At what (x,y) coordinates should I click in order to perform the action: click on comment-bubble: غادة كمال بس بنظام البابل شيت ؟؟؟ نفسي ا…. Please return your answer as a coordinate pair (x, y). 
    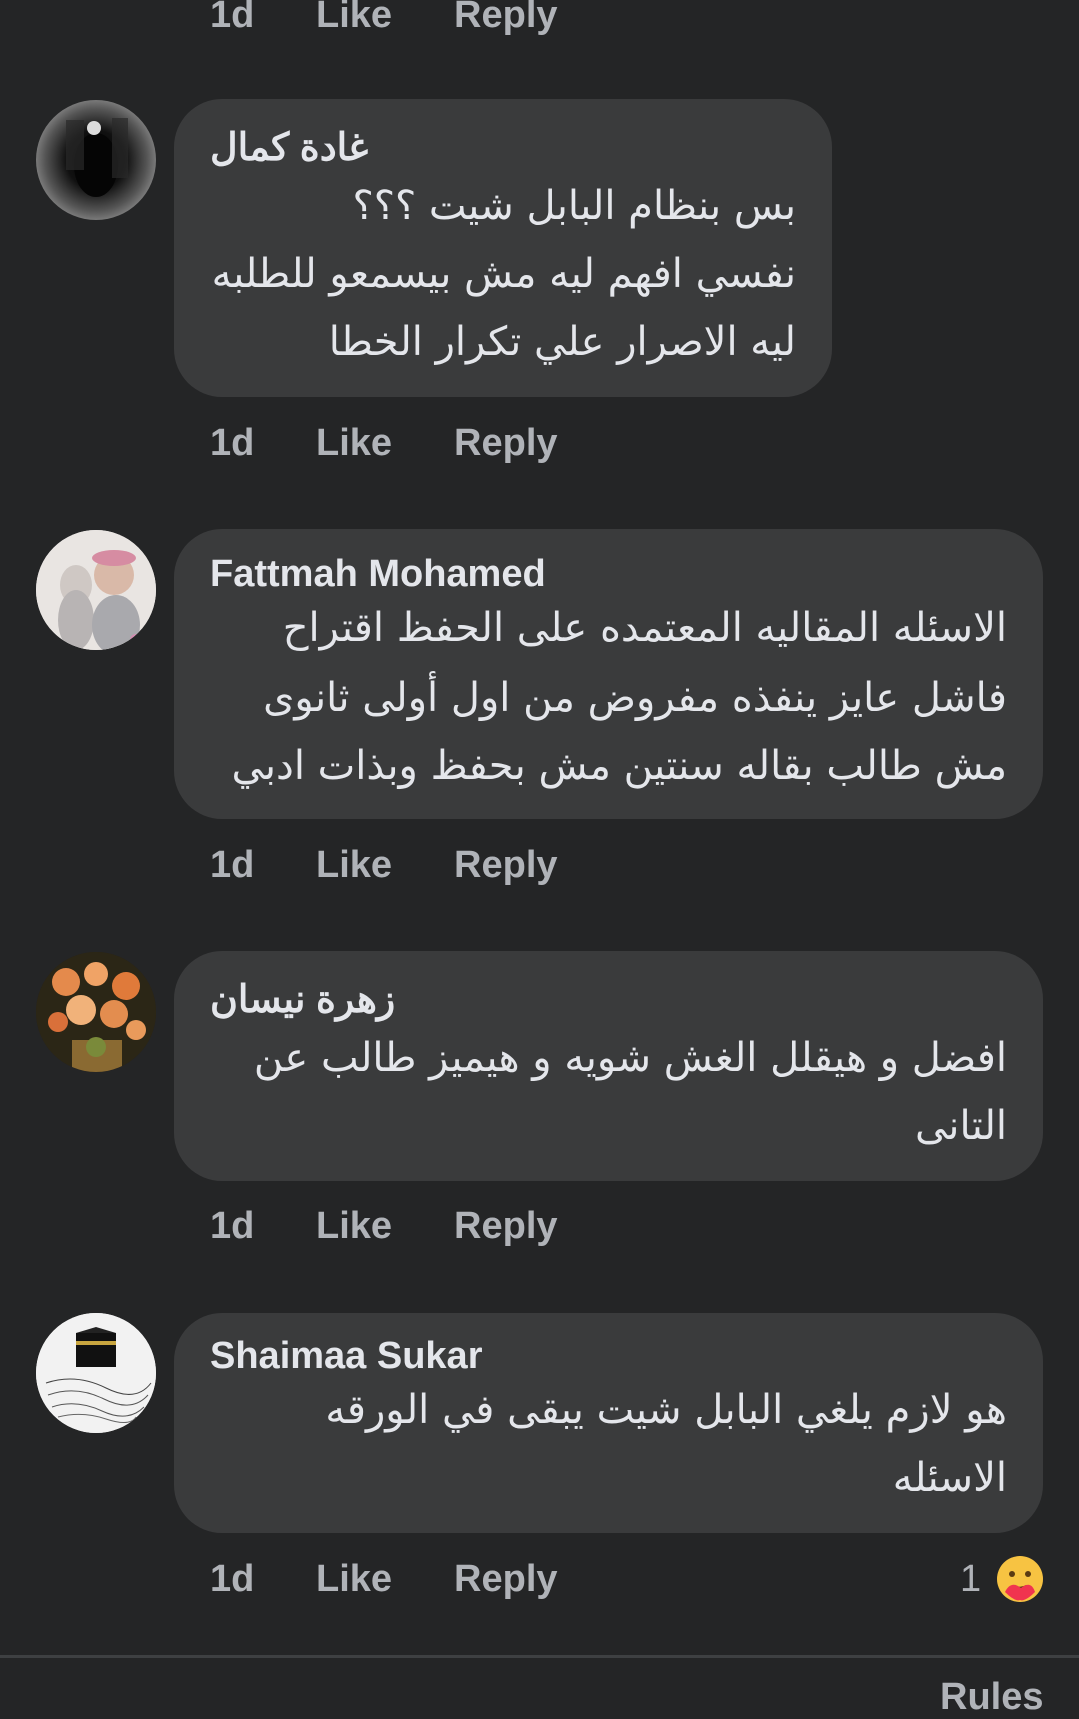
    Looking at the image, I should click on (503, 248).